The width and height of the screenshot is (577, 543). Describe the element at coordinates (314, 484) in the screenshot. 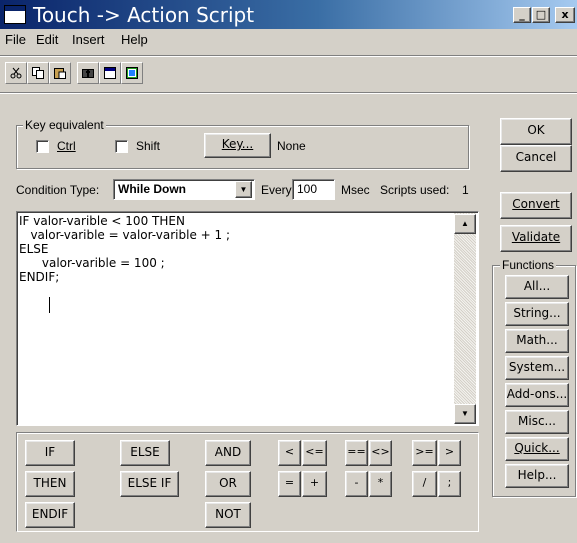

I see `op-plus-button: +` at that location.